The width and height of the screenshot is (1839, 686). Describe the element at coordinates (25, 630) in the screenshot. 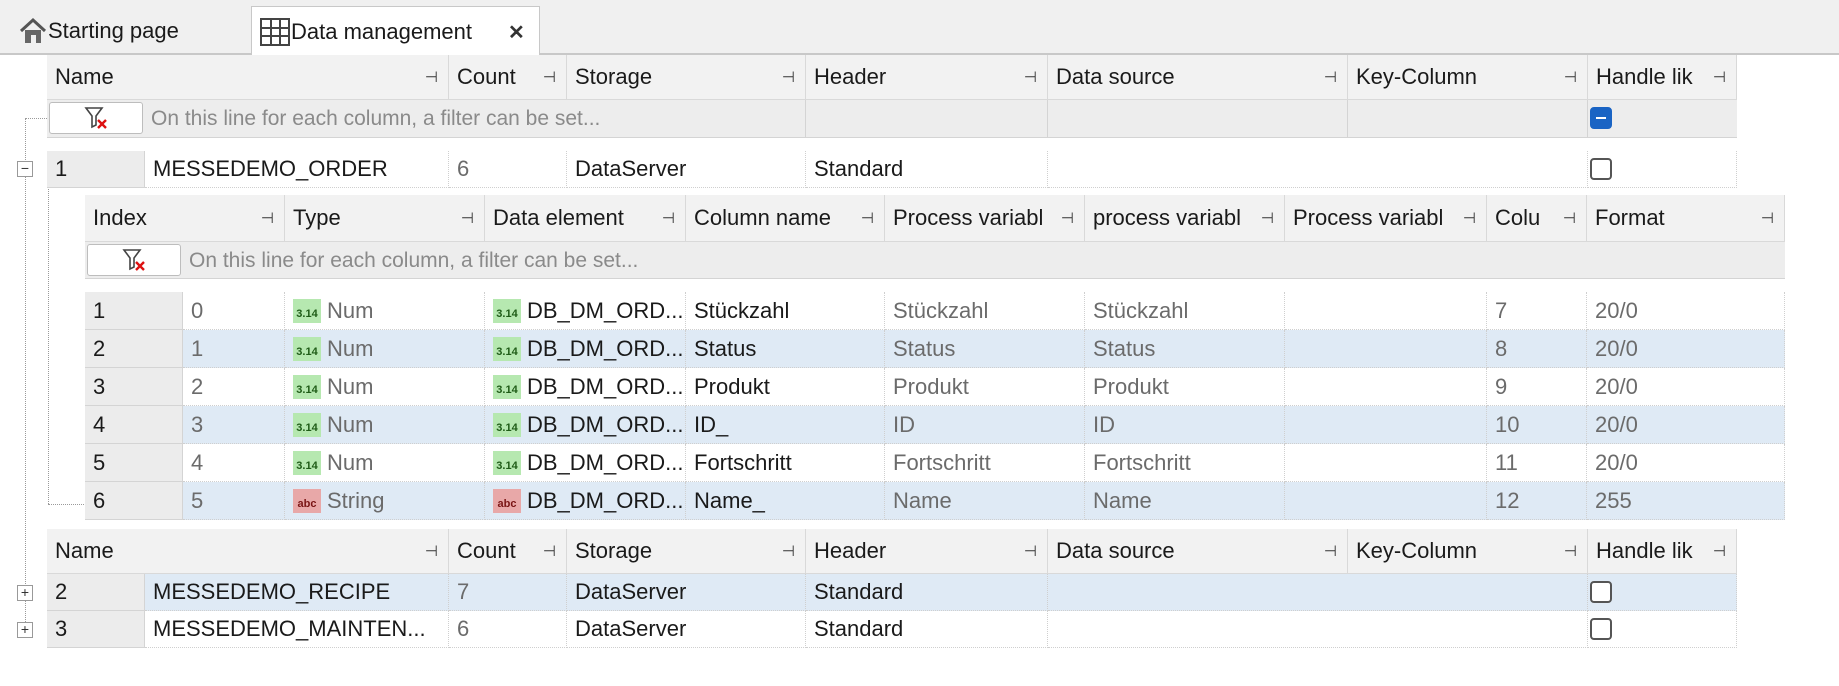

I see `expand-toggle: +` at that location.